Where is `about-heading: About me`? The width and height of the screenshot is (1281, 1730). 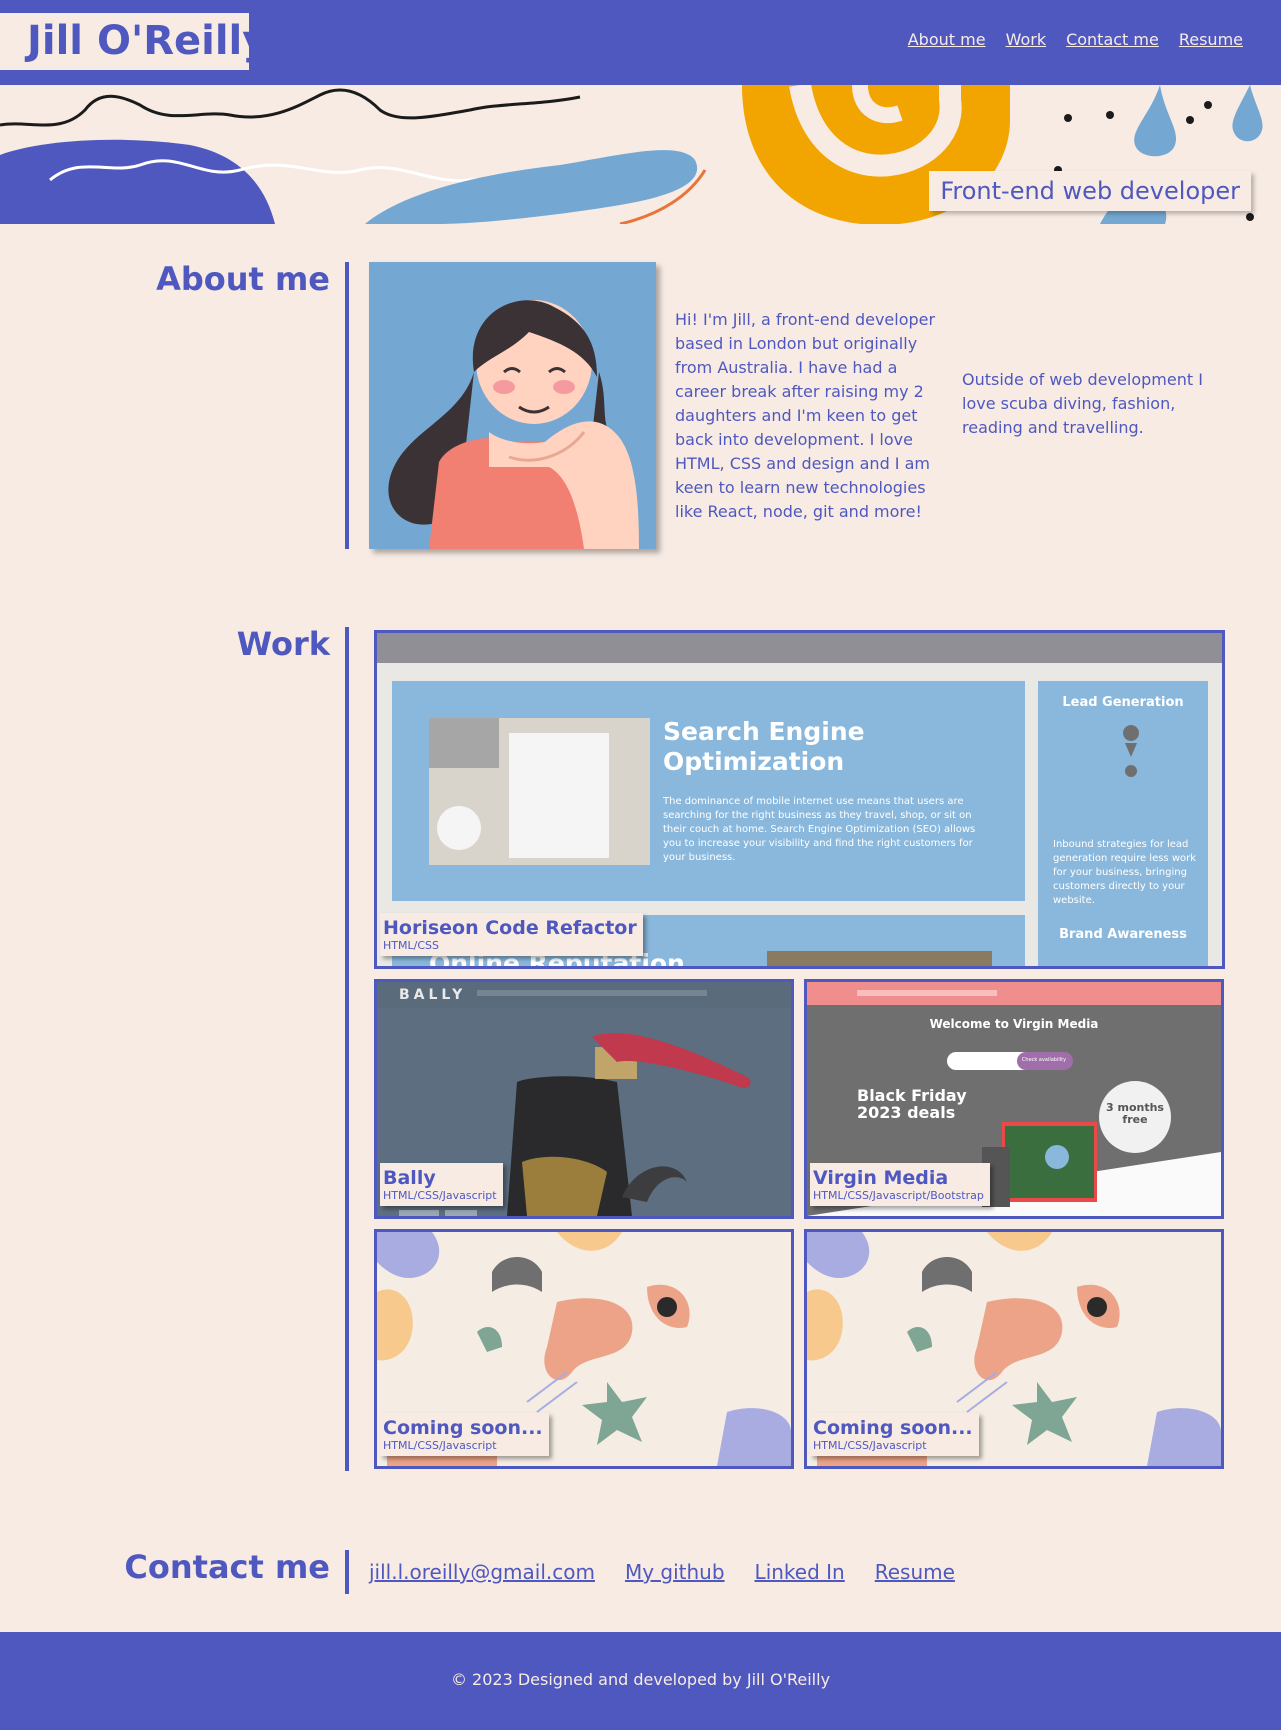
about-heading: About me is located at coordinates (243, 279).